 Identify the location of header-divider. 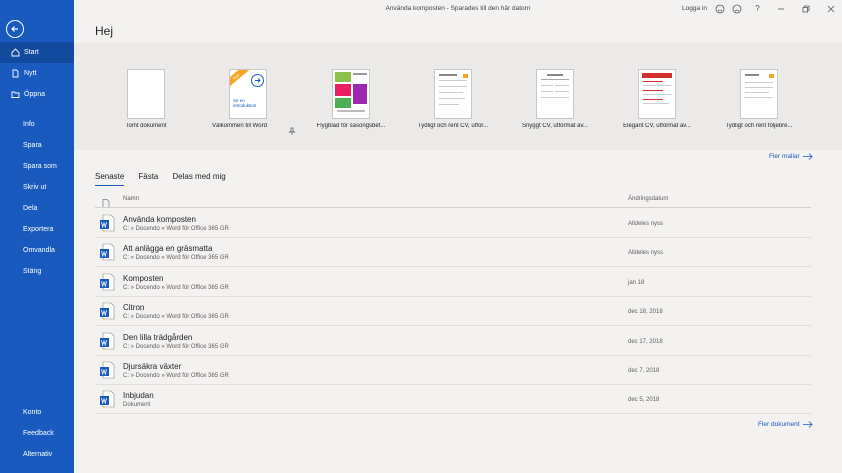
(453, 207).